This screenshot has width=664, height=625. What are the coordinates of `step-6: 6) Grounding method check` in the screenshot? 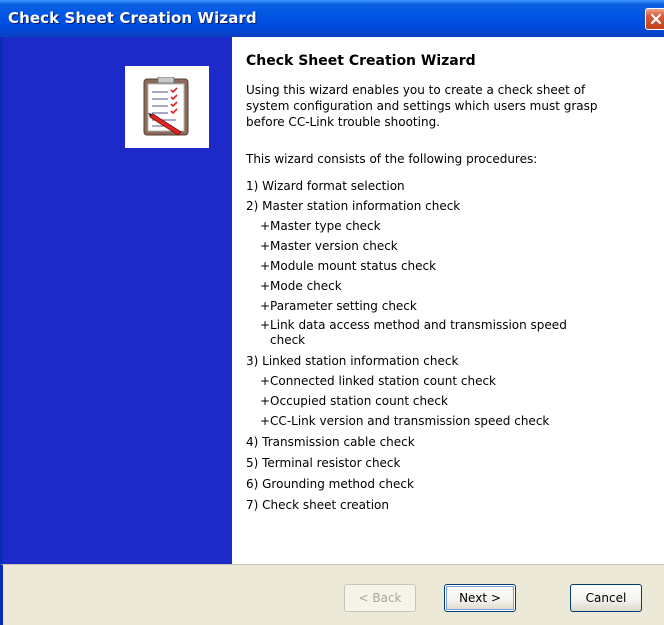 It's located at (330, 484).